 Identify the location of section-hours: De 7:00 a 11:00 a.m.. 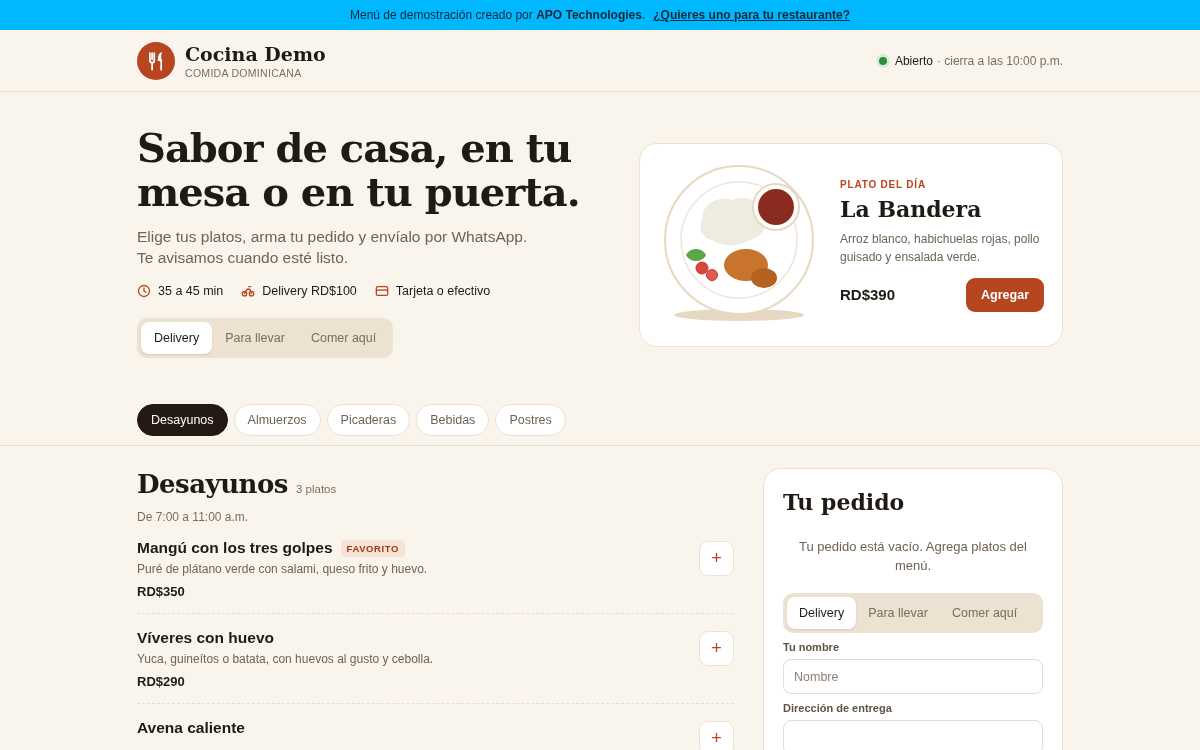
(193, 517).